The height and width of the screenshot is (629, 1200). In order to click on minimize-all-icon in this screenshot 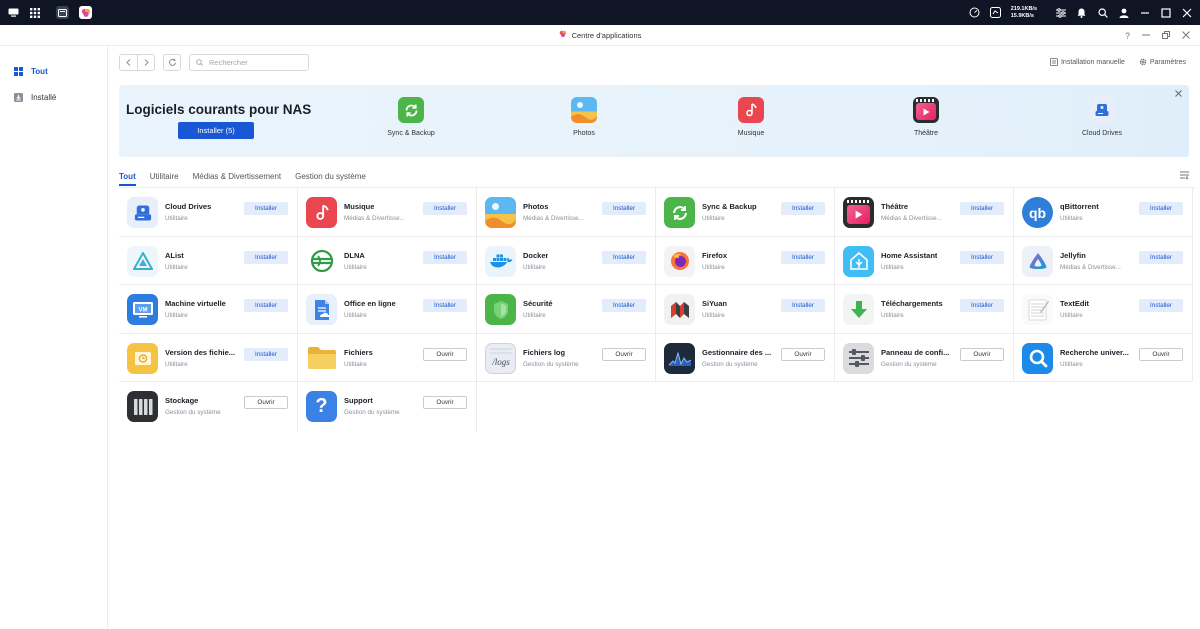, I will do `click(1144, 12)`.